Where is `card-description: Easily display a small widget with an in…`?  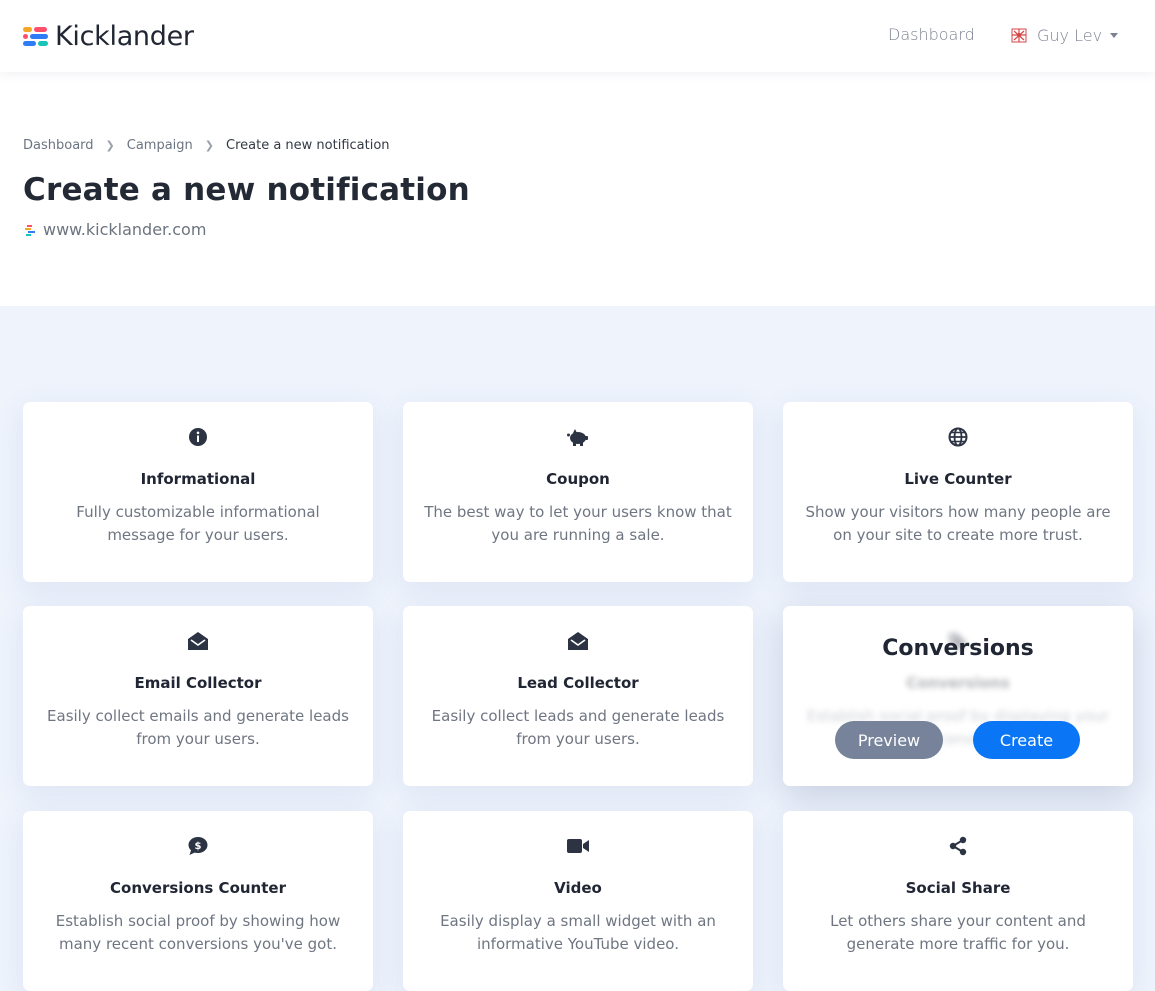 card-description: Easily display a small widget with an in… is located at coordinates (578, 932).